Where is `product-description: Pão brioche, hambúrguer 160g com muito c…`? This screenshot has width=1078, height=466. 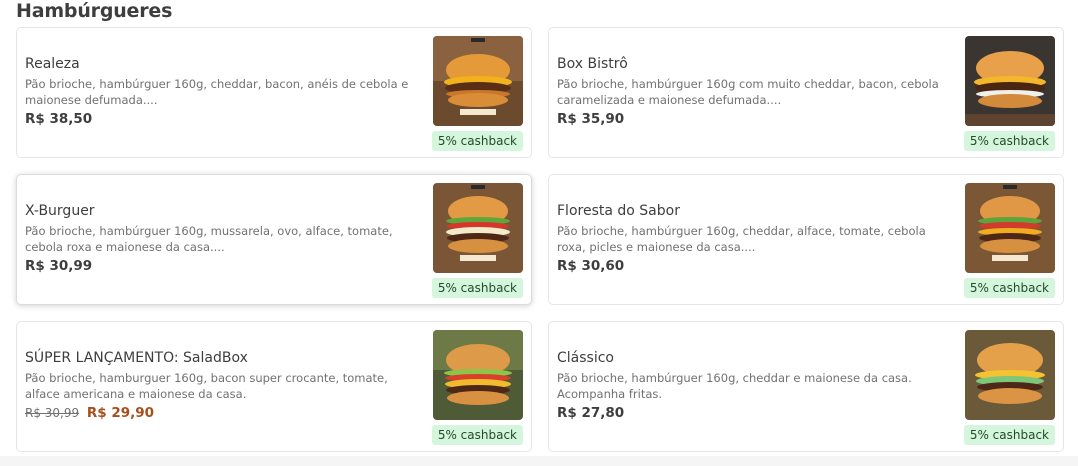 product-description: Pão brioche, hambúrguer 160g com muito c… is located at coordinates (748, 92).